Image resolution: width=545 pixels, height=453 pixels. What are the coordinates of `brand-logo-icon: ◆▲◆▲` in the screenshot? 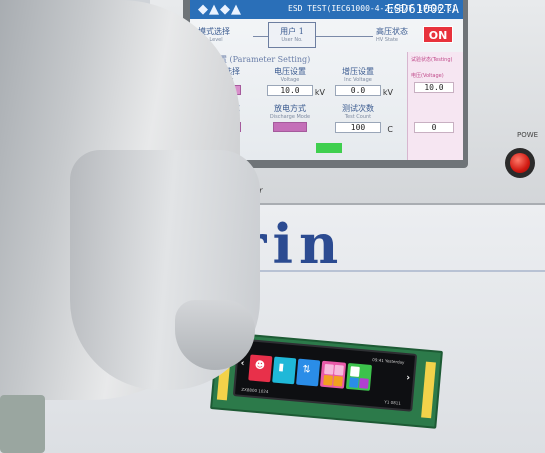 It's located at (220, 9).